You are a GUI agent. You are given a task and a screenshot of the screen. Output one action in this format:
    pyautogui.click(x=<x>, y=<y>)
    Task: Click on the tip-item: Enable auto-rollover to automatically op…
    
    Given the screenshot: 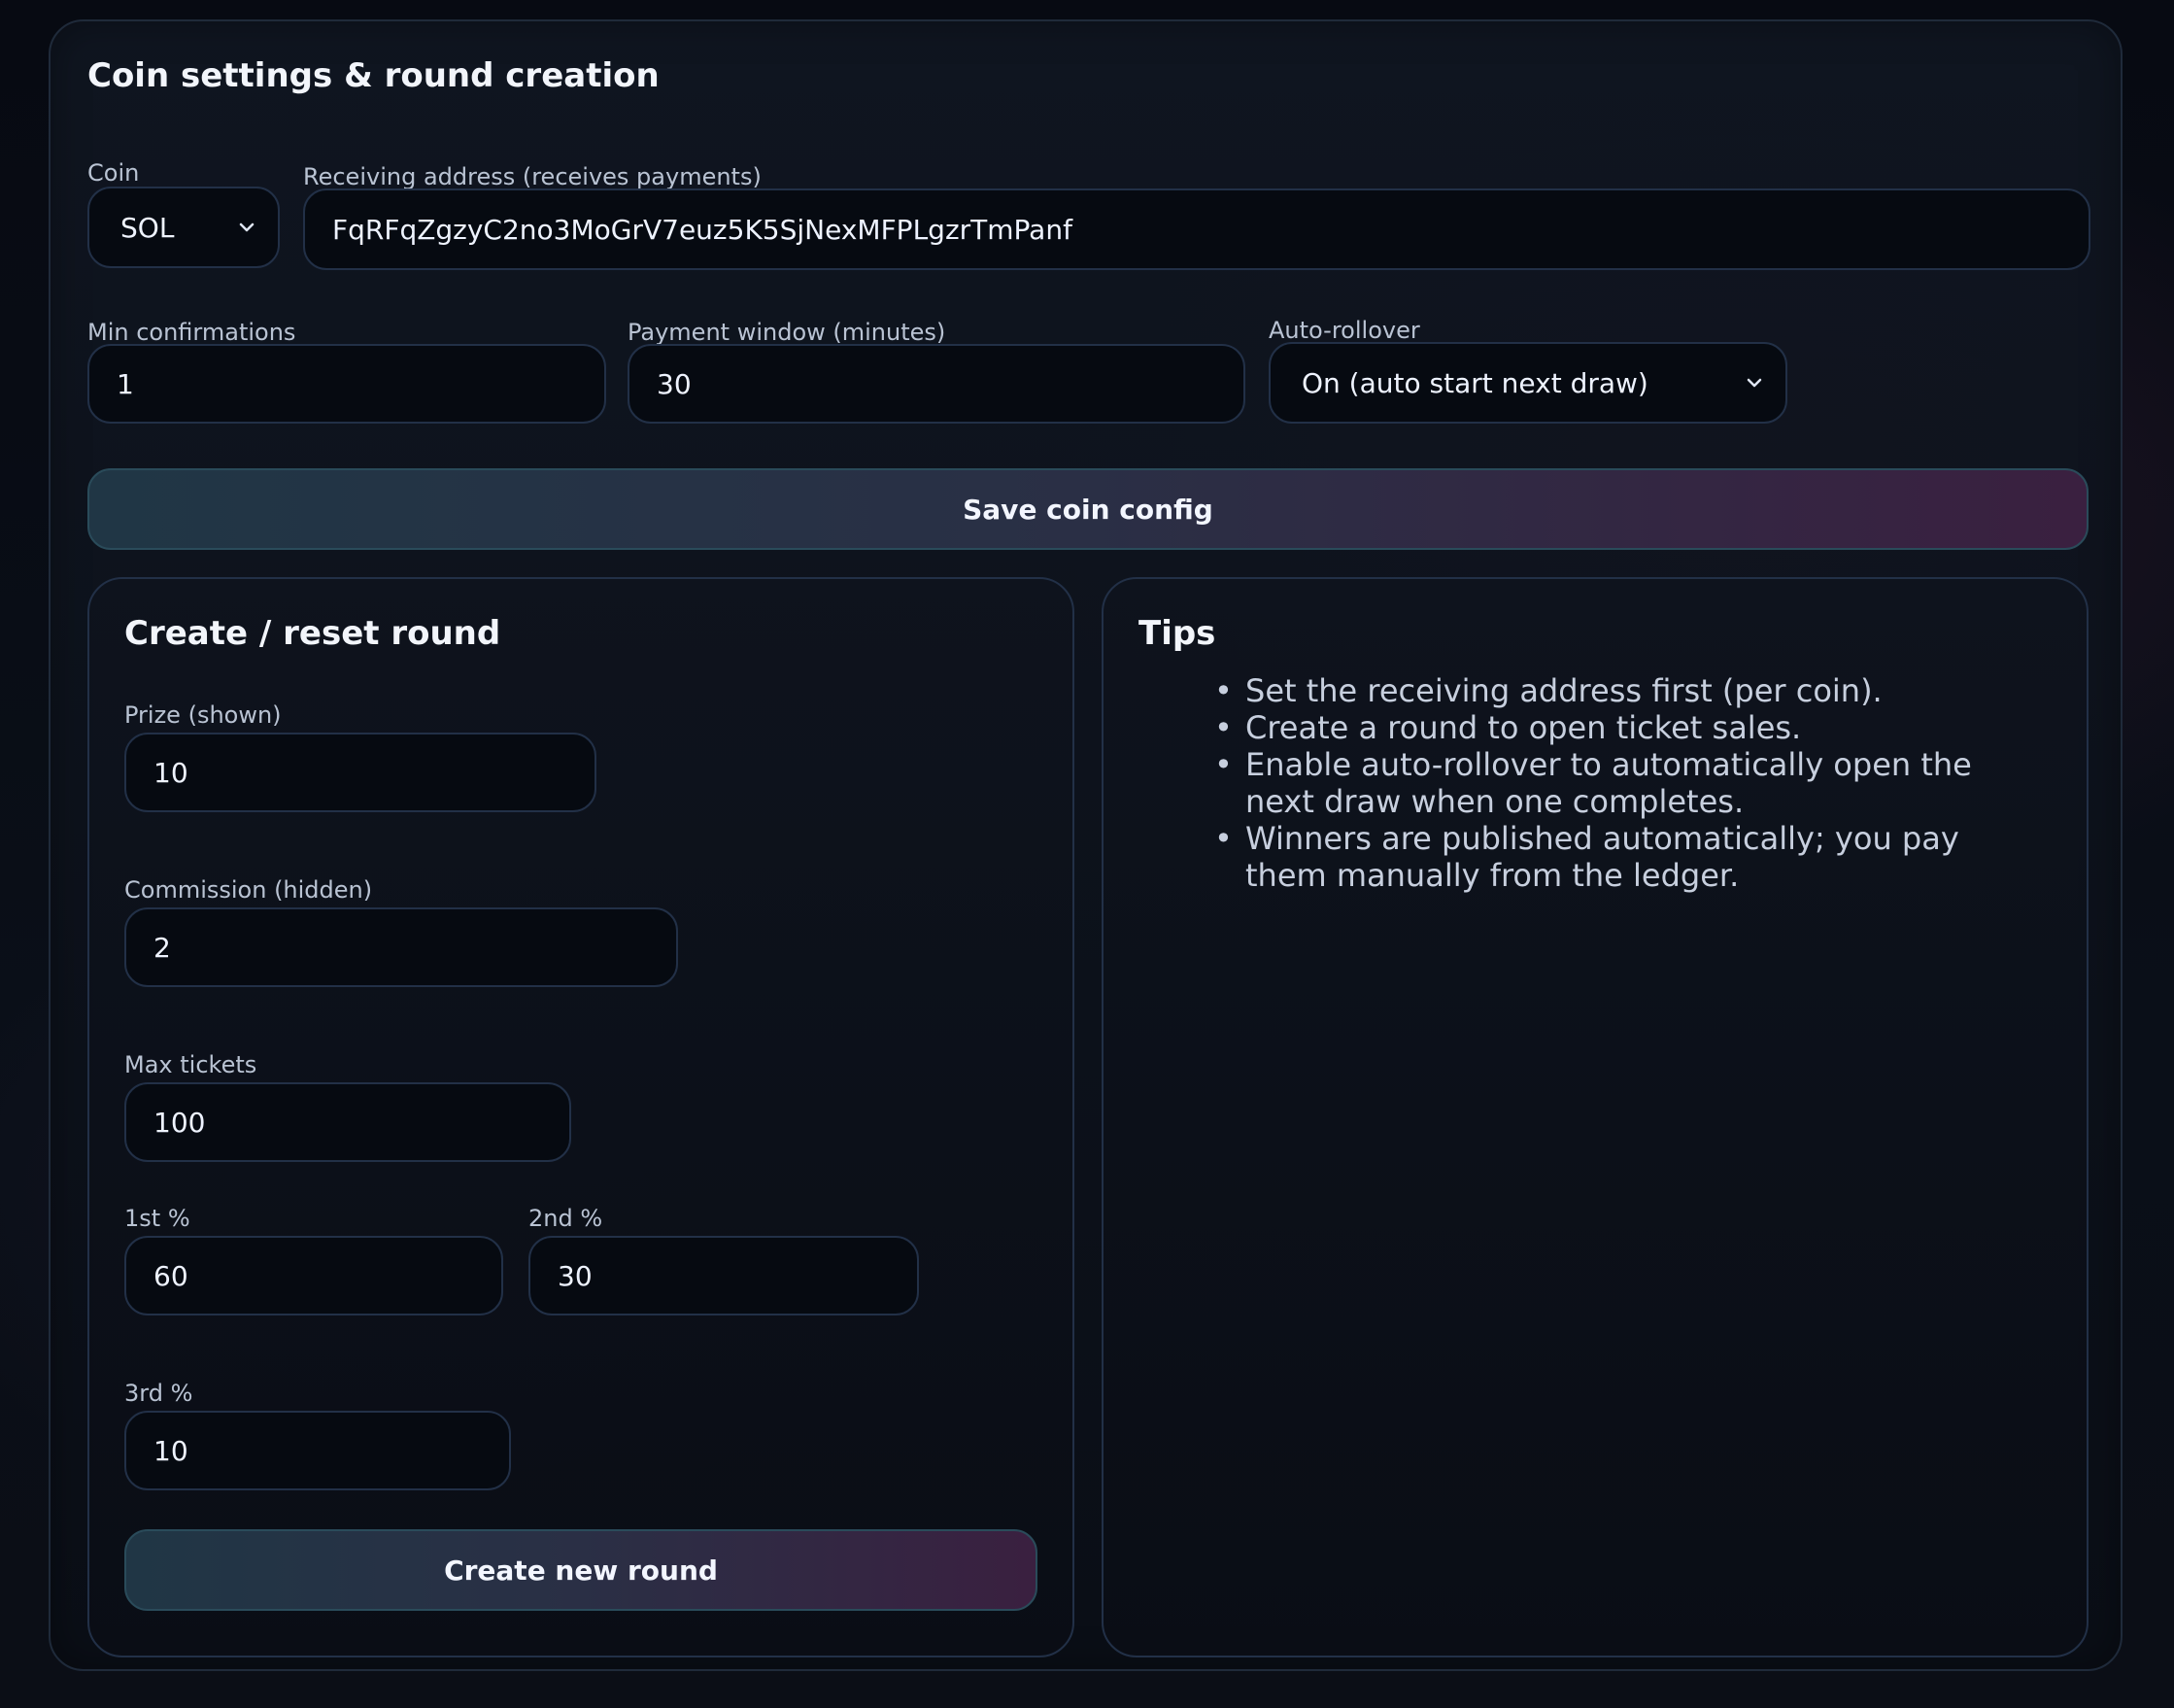 What is the action you would take?
    pyautogui.click(x=1631, y=783)
    